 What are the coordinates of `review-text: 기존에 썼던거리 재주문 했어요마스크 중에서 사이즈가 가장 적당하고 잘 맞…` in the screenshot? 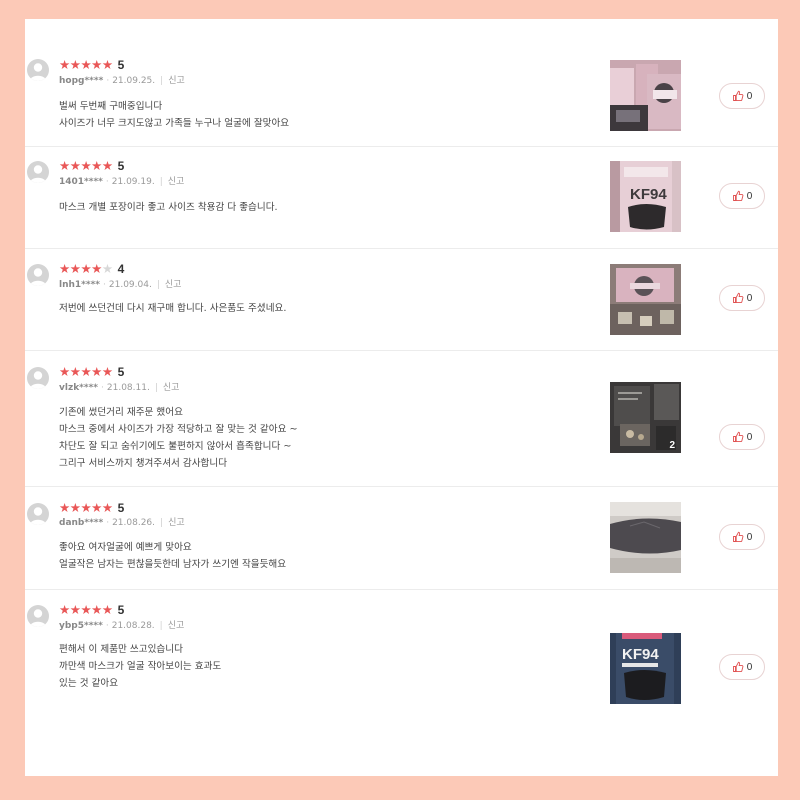 It's located at (178, 438).